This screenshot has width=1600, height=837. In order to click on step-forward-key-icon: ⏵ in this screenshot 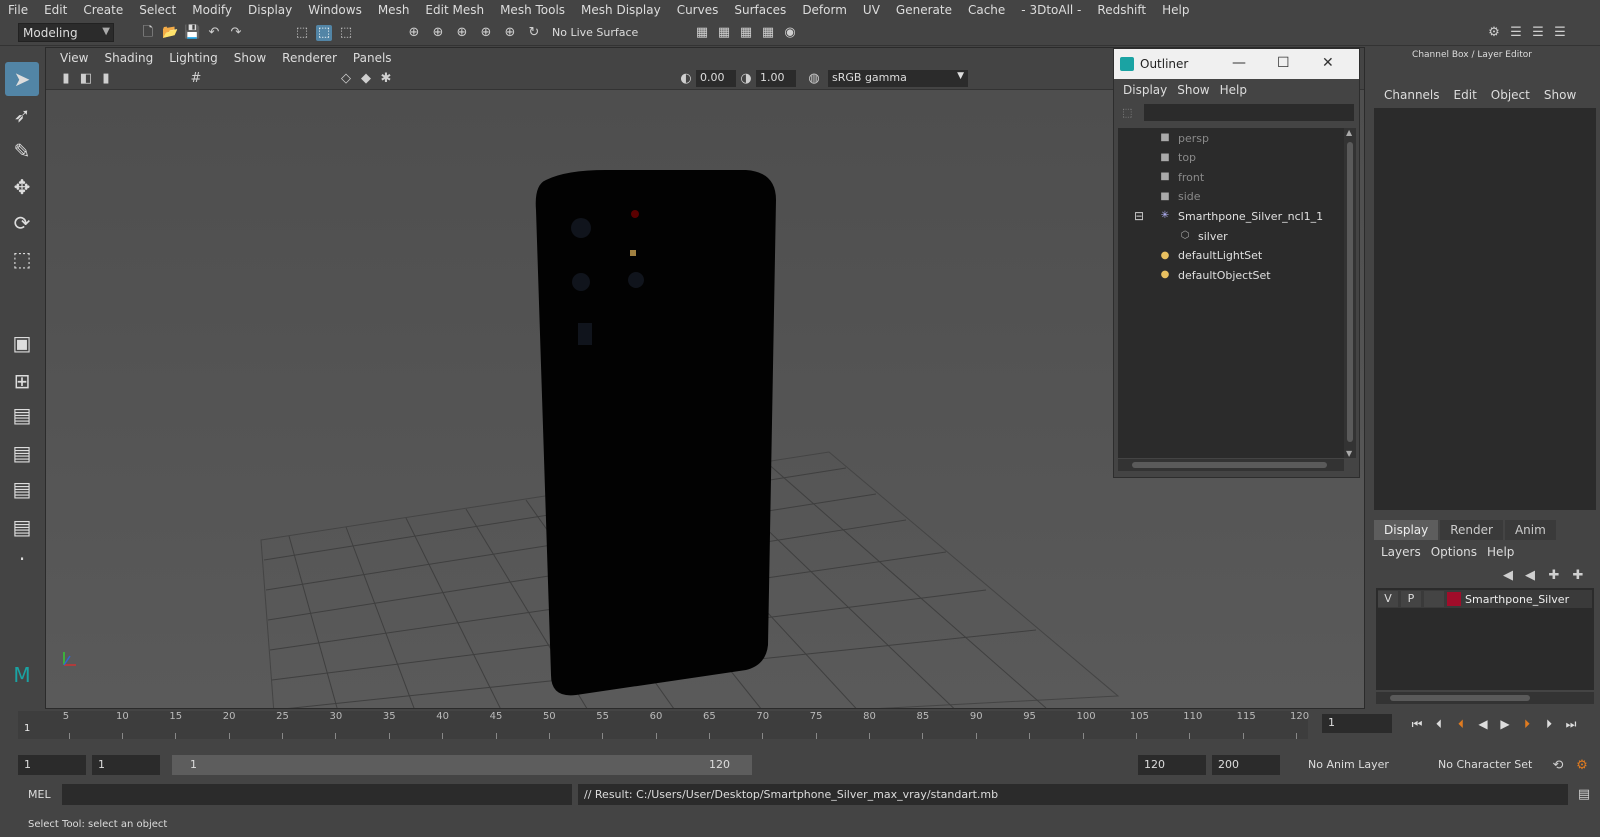, I will do `click(1527, 724)`.